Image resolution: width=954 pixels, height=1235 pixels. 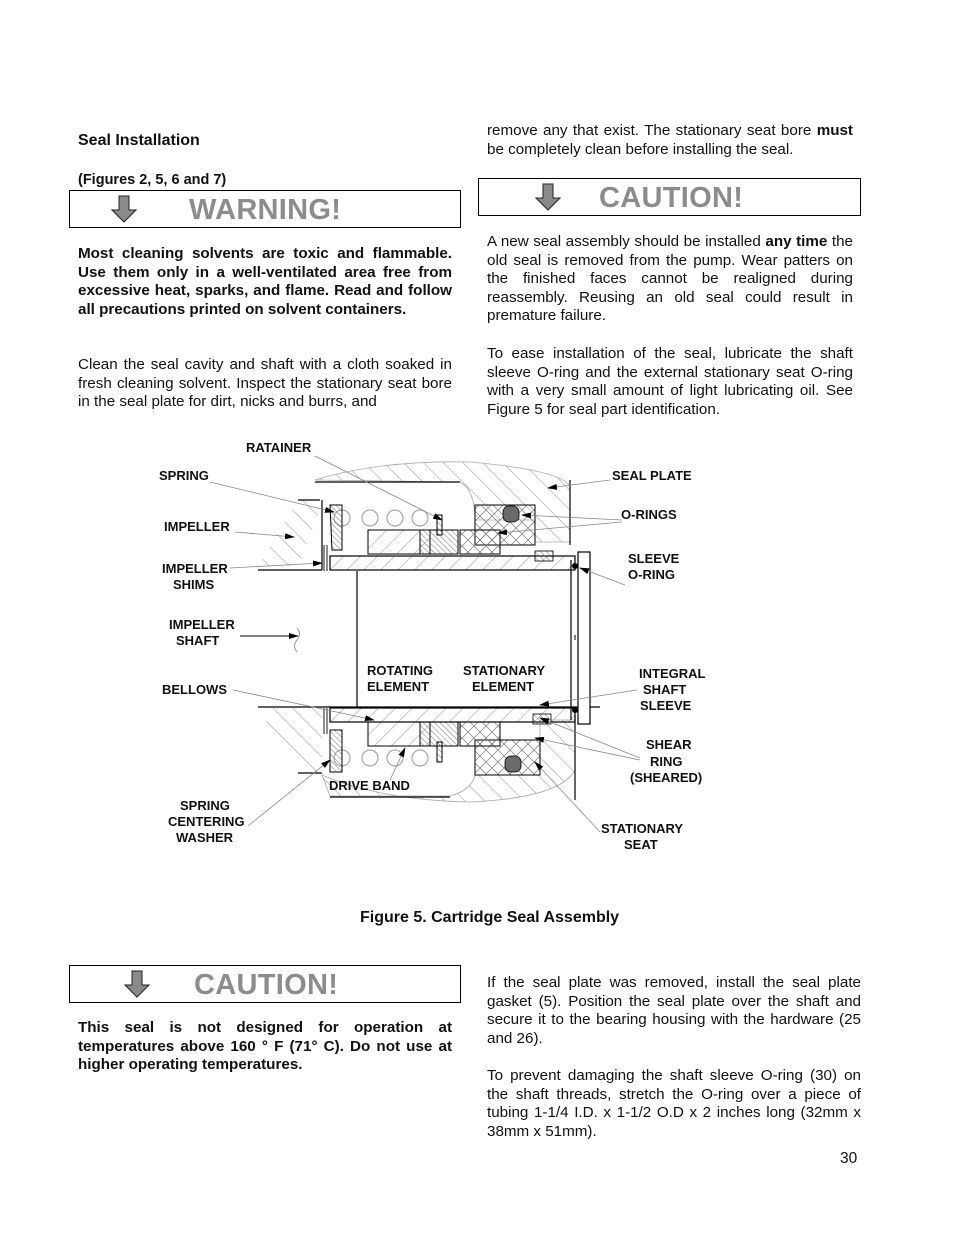 What do you see at coordinates (651, 574) in the screenshot?
I see `label-sleeve-oring-2: O-RING` at bounding box center [651, 574].